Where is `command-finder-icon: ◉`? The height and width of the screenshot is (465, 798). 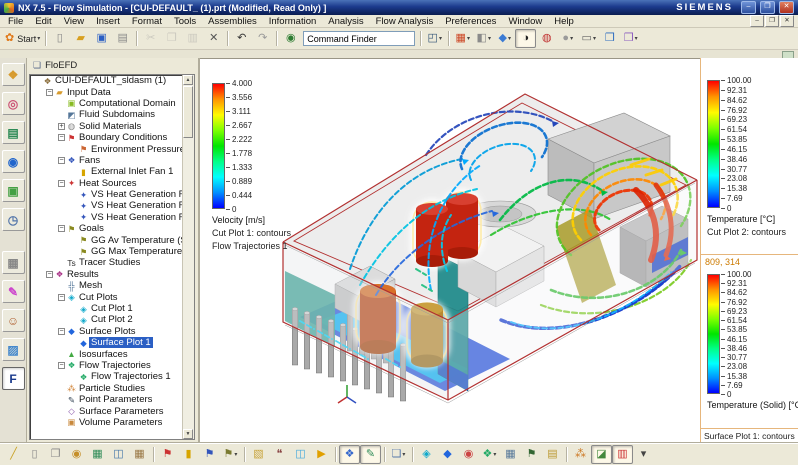
command-finder-icon: ◉ is located at coordinates (290, 38).